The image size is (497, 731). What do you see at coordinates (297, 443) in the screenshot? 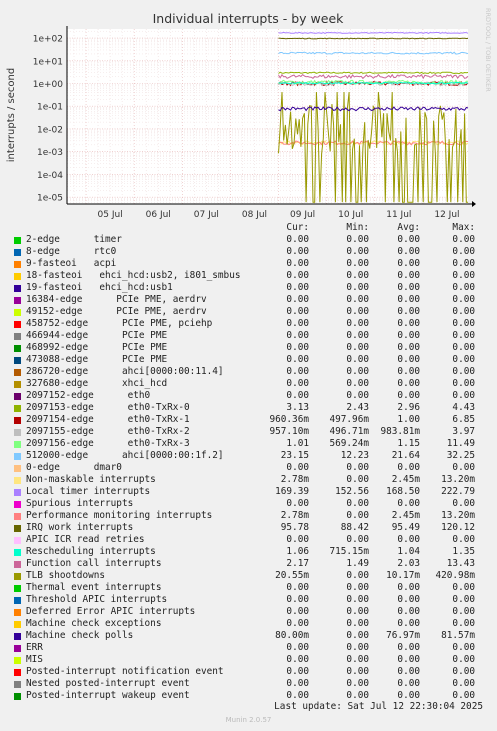
I see `series-cur: 1.01` at bounding box center [297, 443].